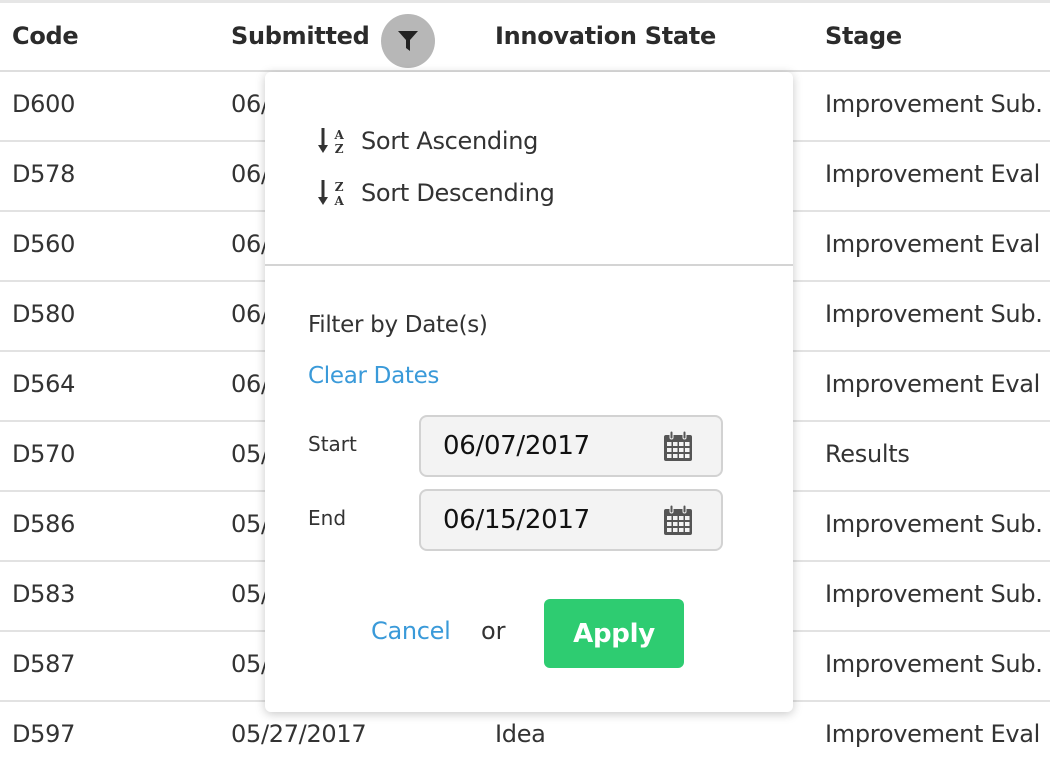 This screenshot has width=1050, height=770. Describe the element at coordinates (45, 36) in the screenshot. I see `column-header-code: Code` at that location.